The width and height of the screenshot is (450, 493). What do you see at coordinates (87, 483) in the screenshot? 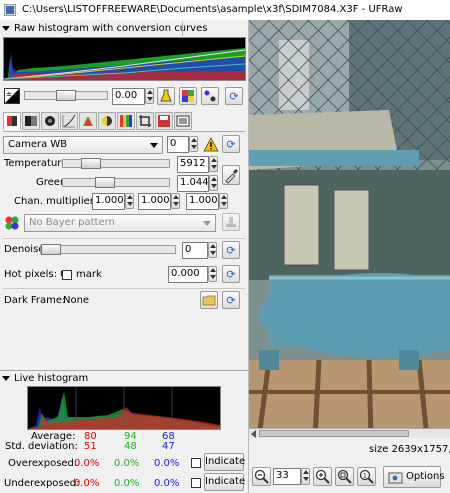
I see `underexposed-red: 0.0%` at bounding box center [87, 483].